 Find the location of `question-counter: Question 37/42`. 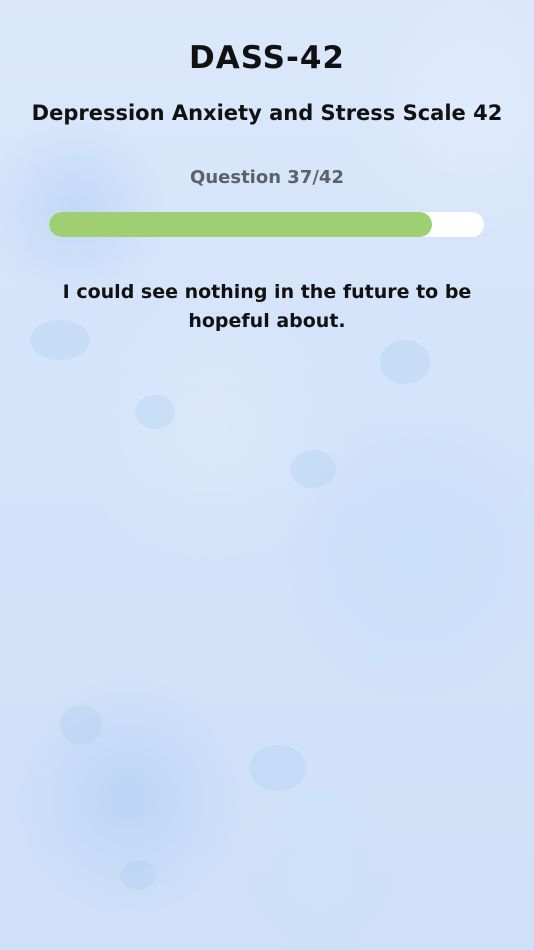

question-counter: Question 37/42 is located at coordinates (267, 177).